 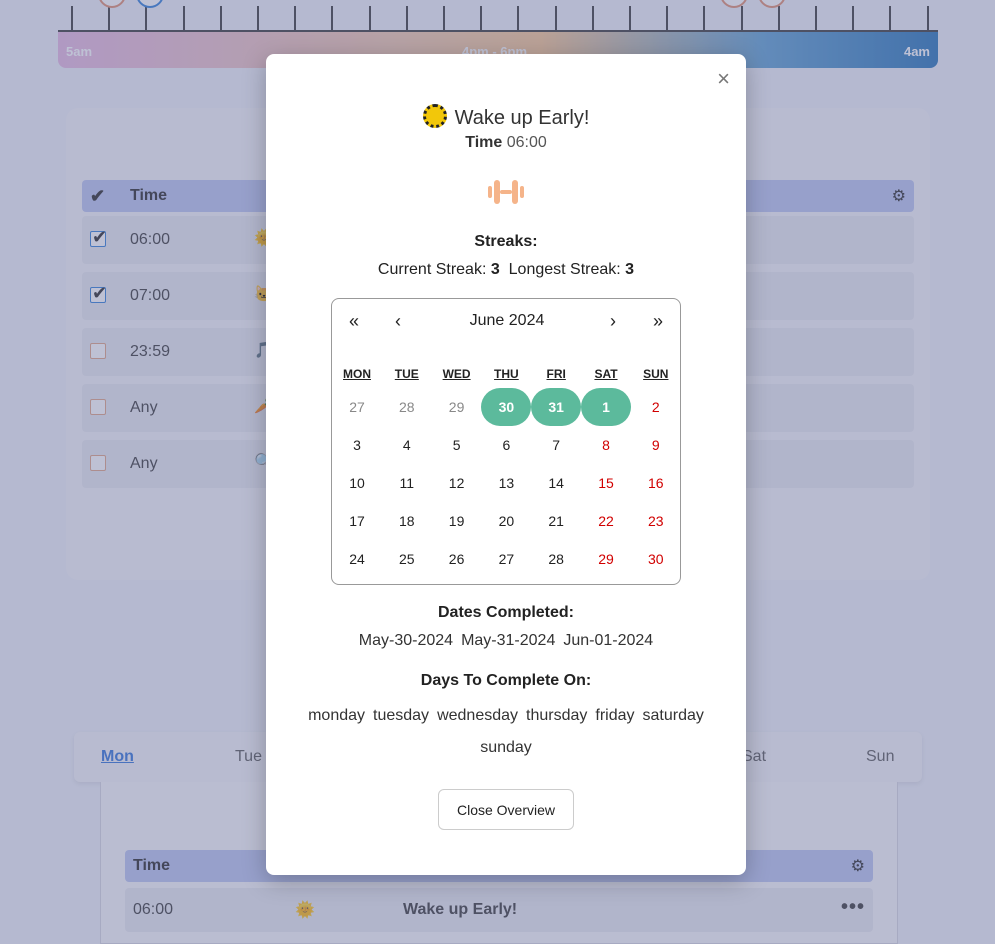 I want to click on calendar-day: 22, so click(x=606, y=521).